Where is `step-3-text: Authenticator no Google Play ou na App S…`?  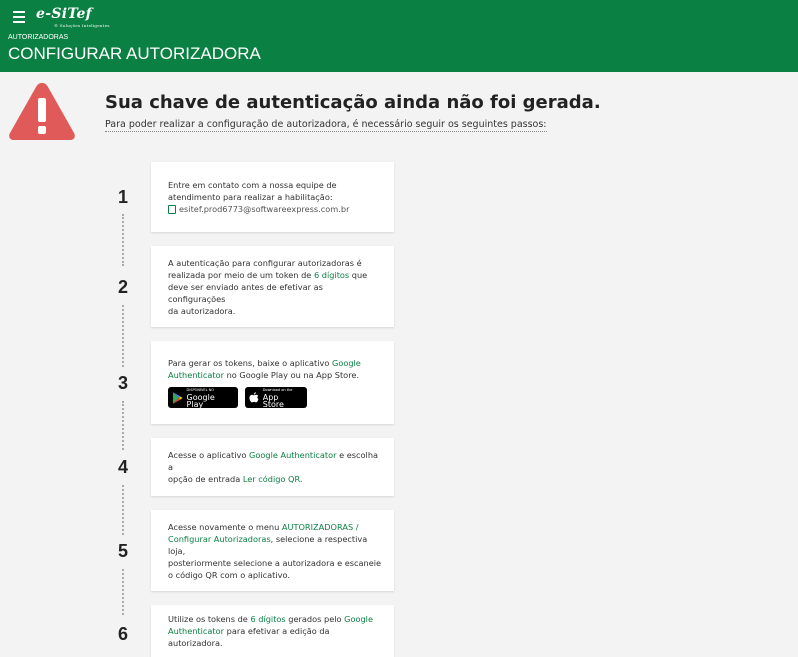
step-3-text: Authenticator no Google Play ou na App S… is located at coordinates (264, 375).